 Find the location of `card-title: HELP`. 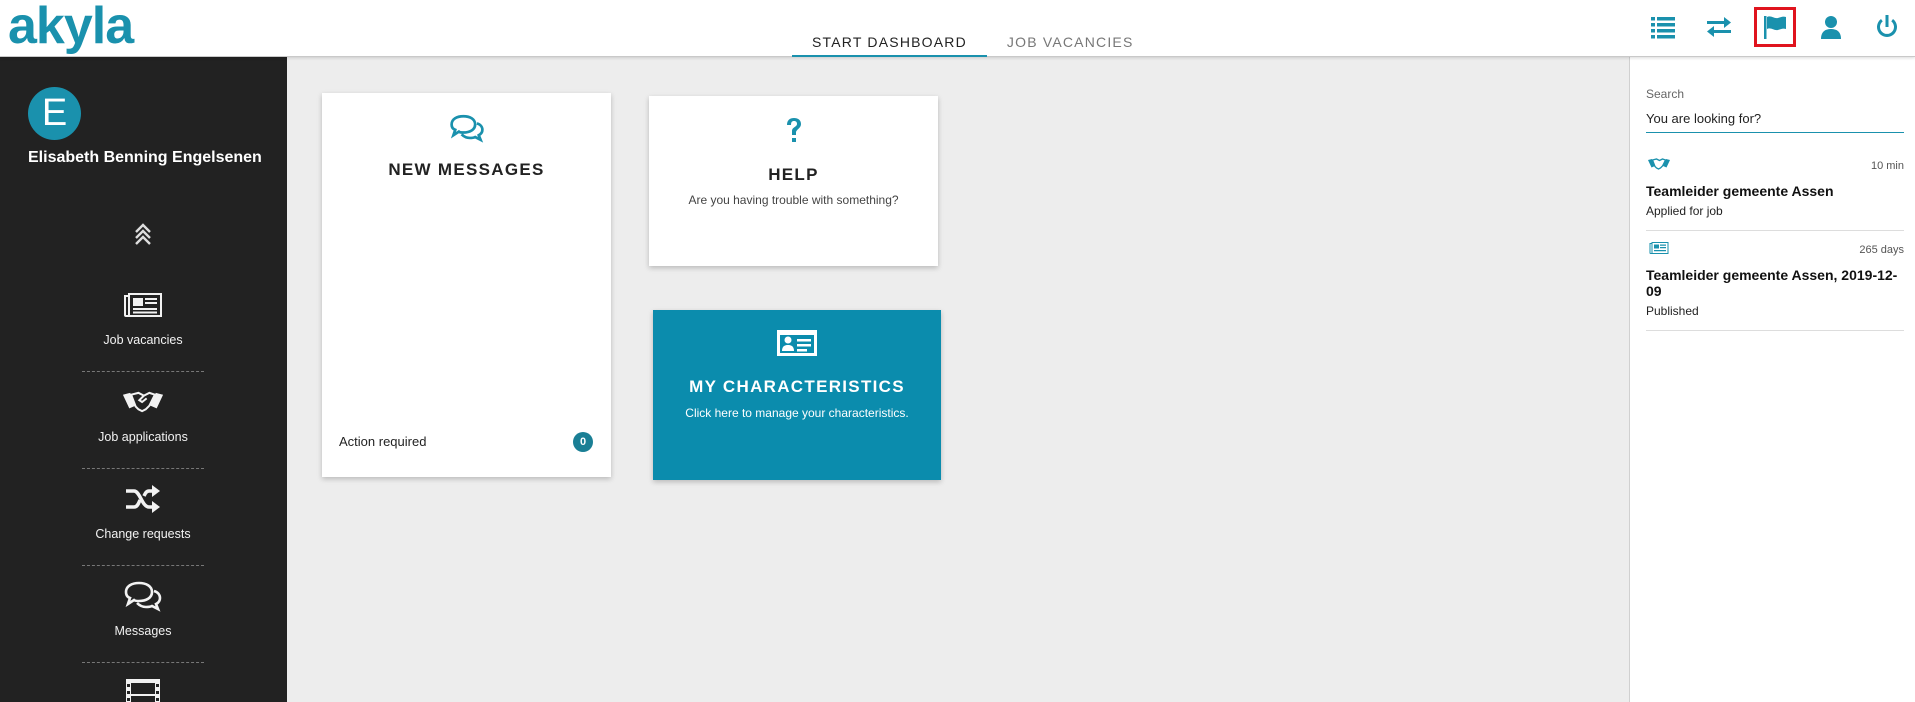

card-title: HELP is located at coordinates (793, 174).